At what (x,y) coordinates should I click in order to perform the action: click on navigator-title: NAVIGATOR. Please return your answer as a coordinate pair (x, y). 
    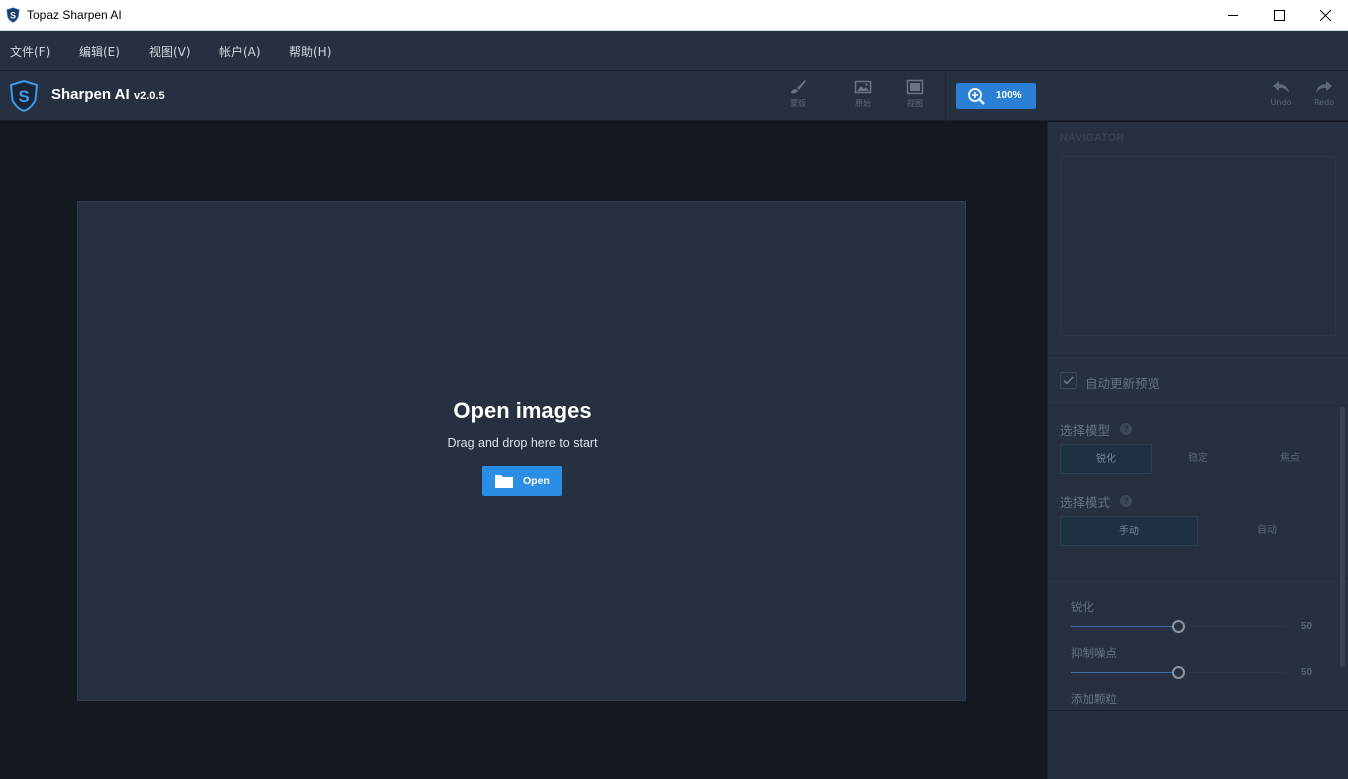
    Looking at the image, I should click on (1092, 138).